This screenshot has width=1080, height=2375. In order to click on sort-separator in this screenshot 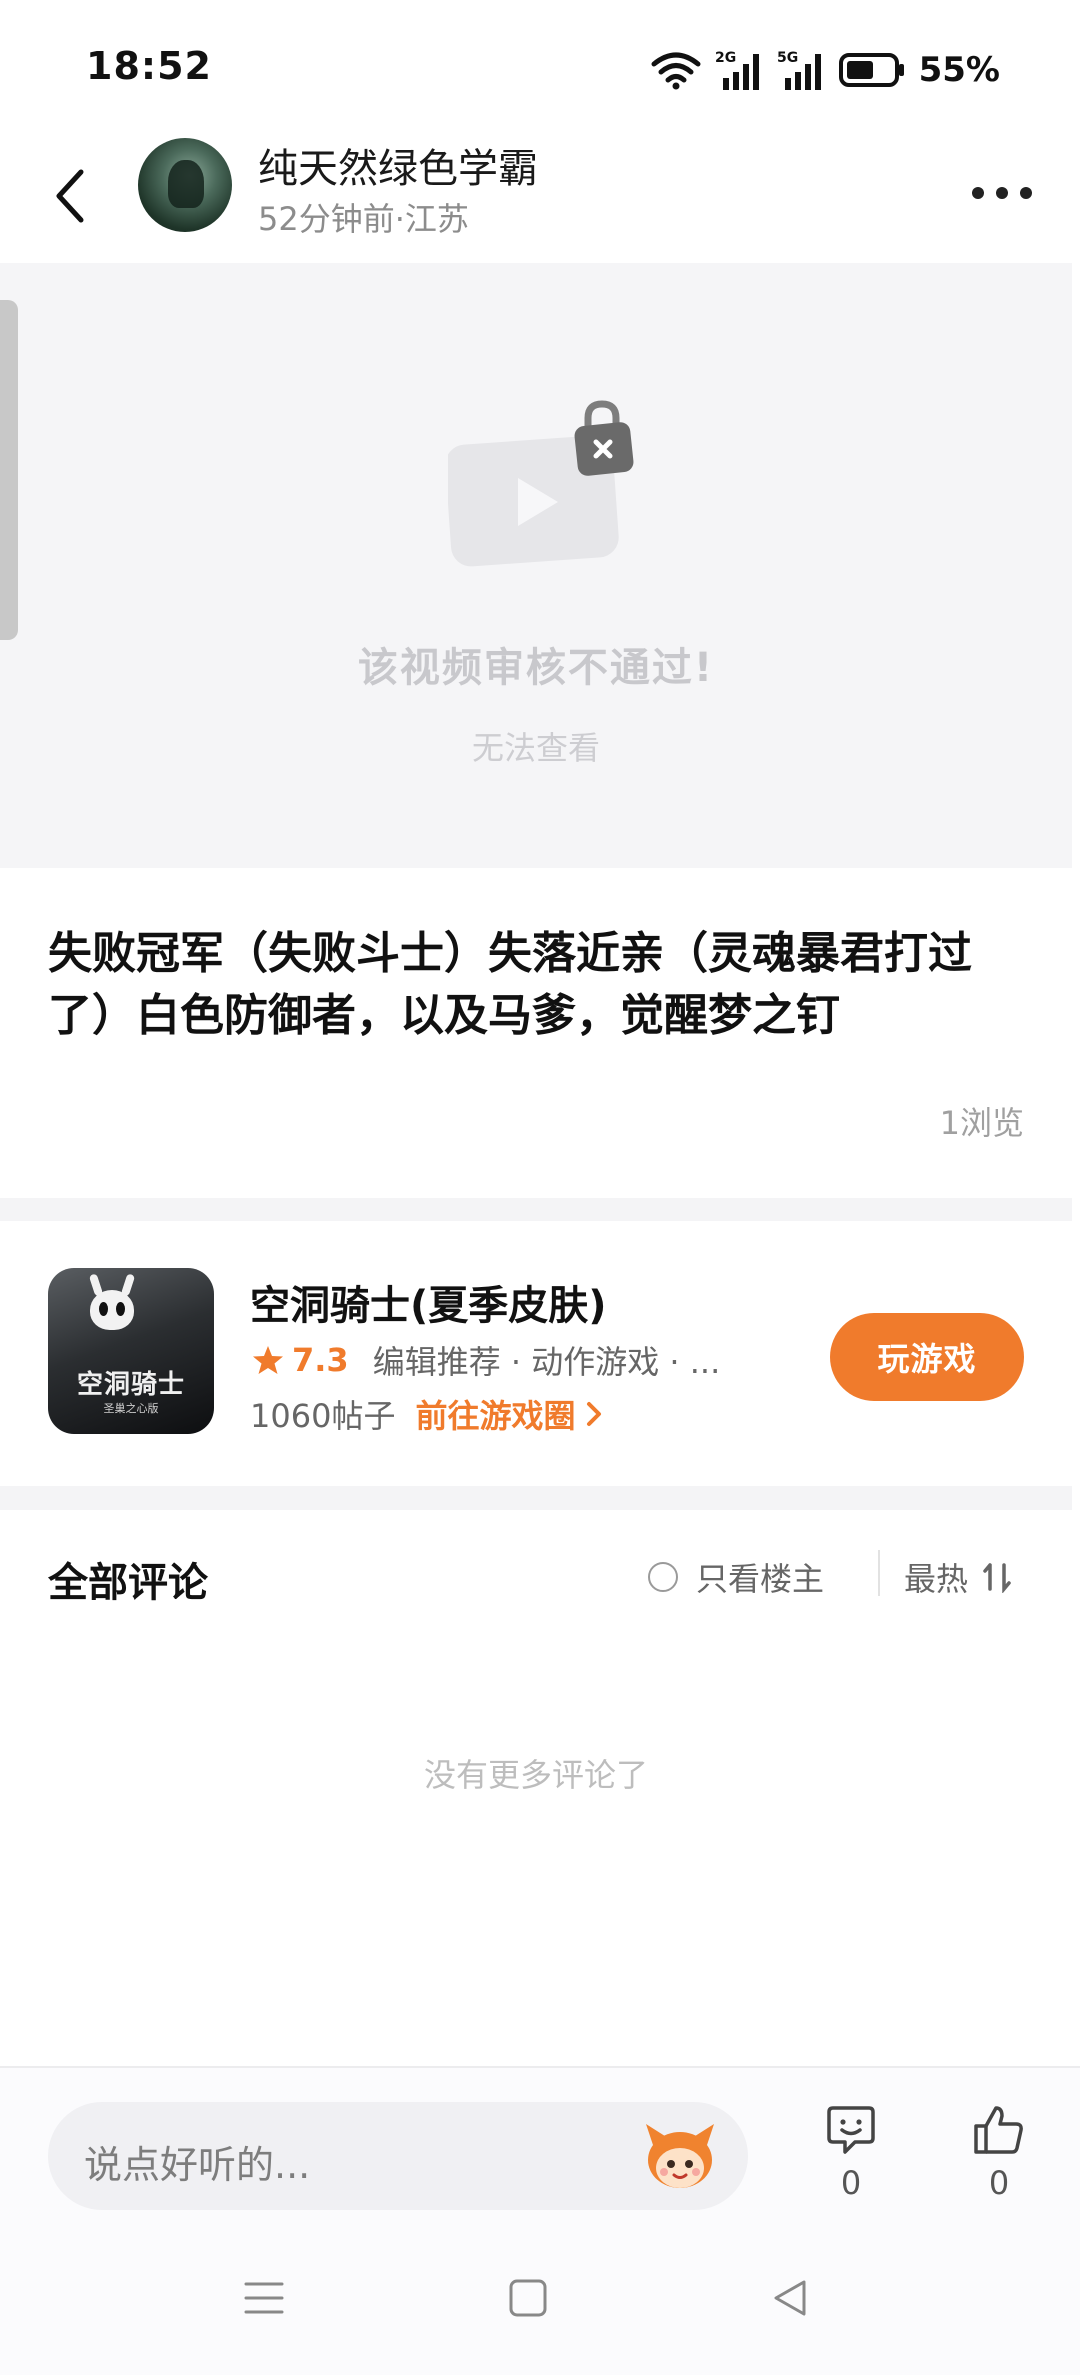, I will do `click(879, 1573)`.